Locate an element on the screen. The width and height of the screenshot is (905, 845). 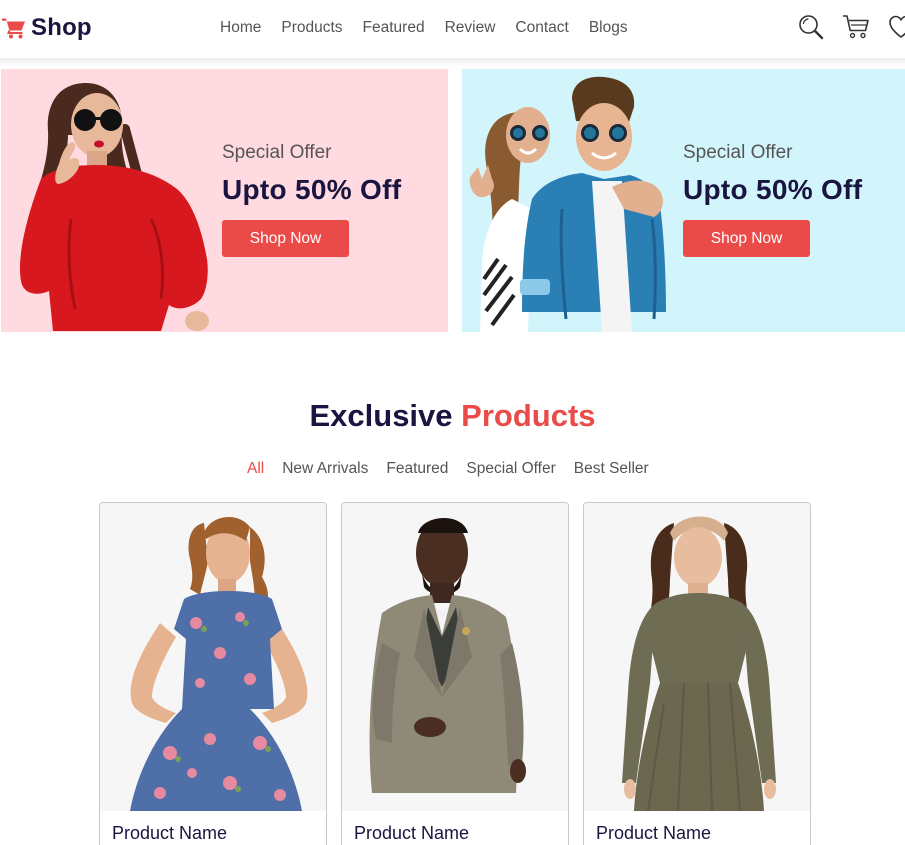
filter-best-seller: Best Seller is located at coordinates (611, 469).